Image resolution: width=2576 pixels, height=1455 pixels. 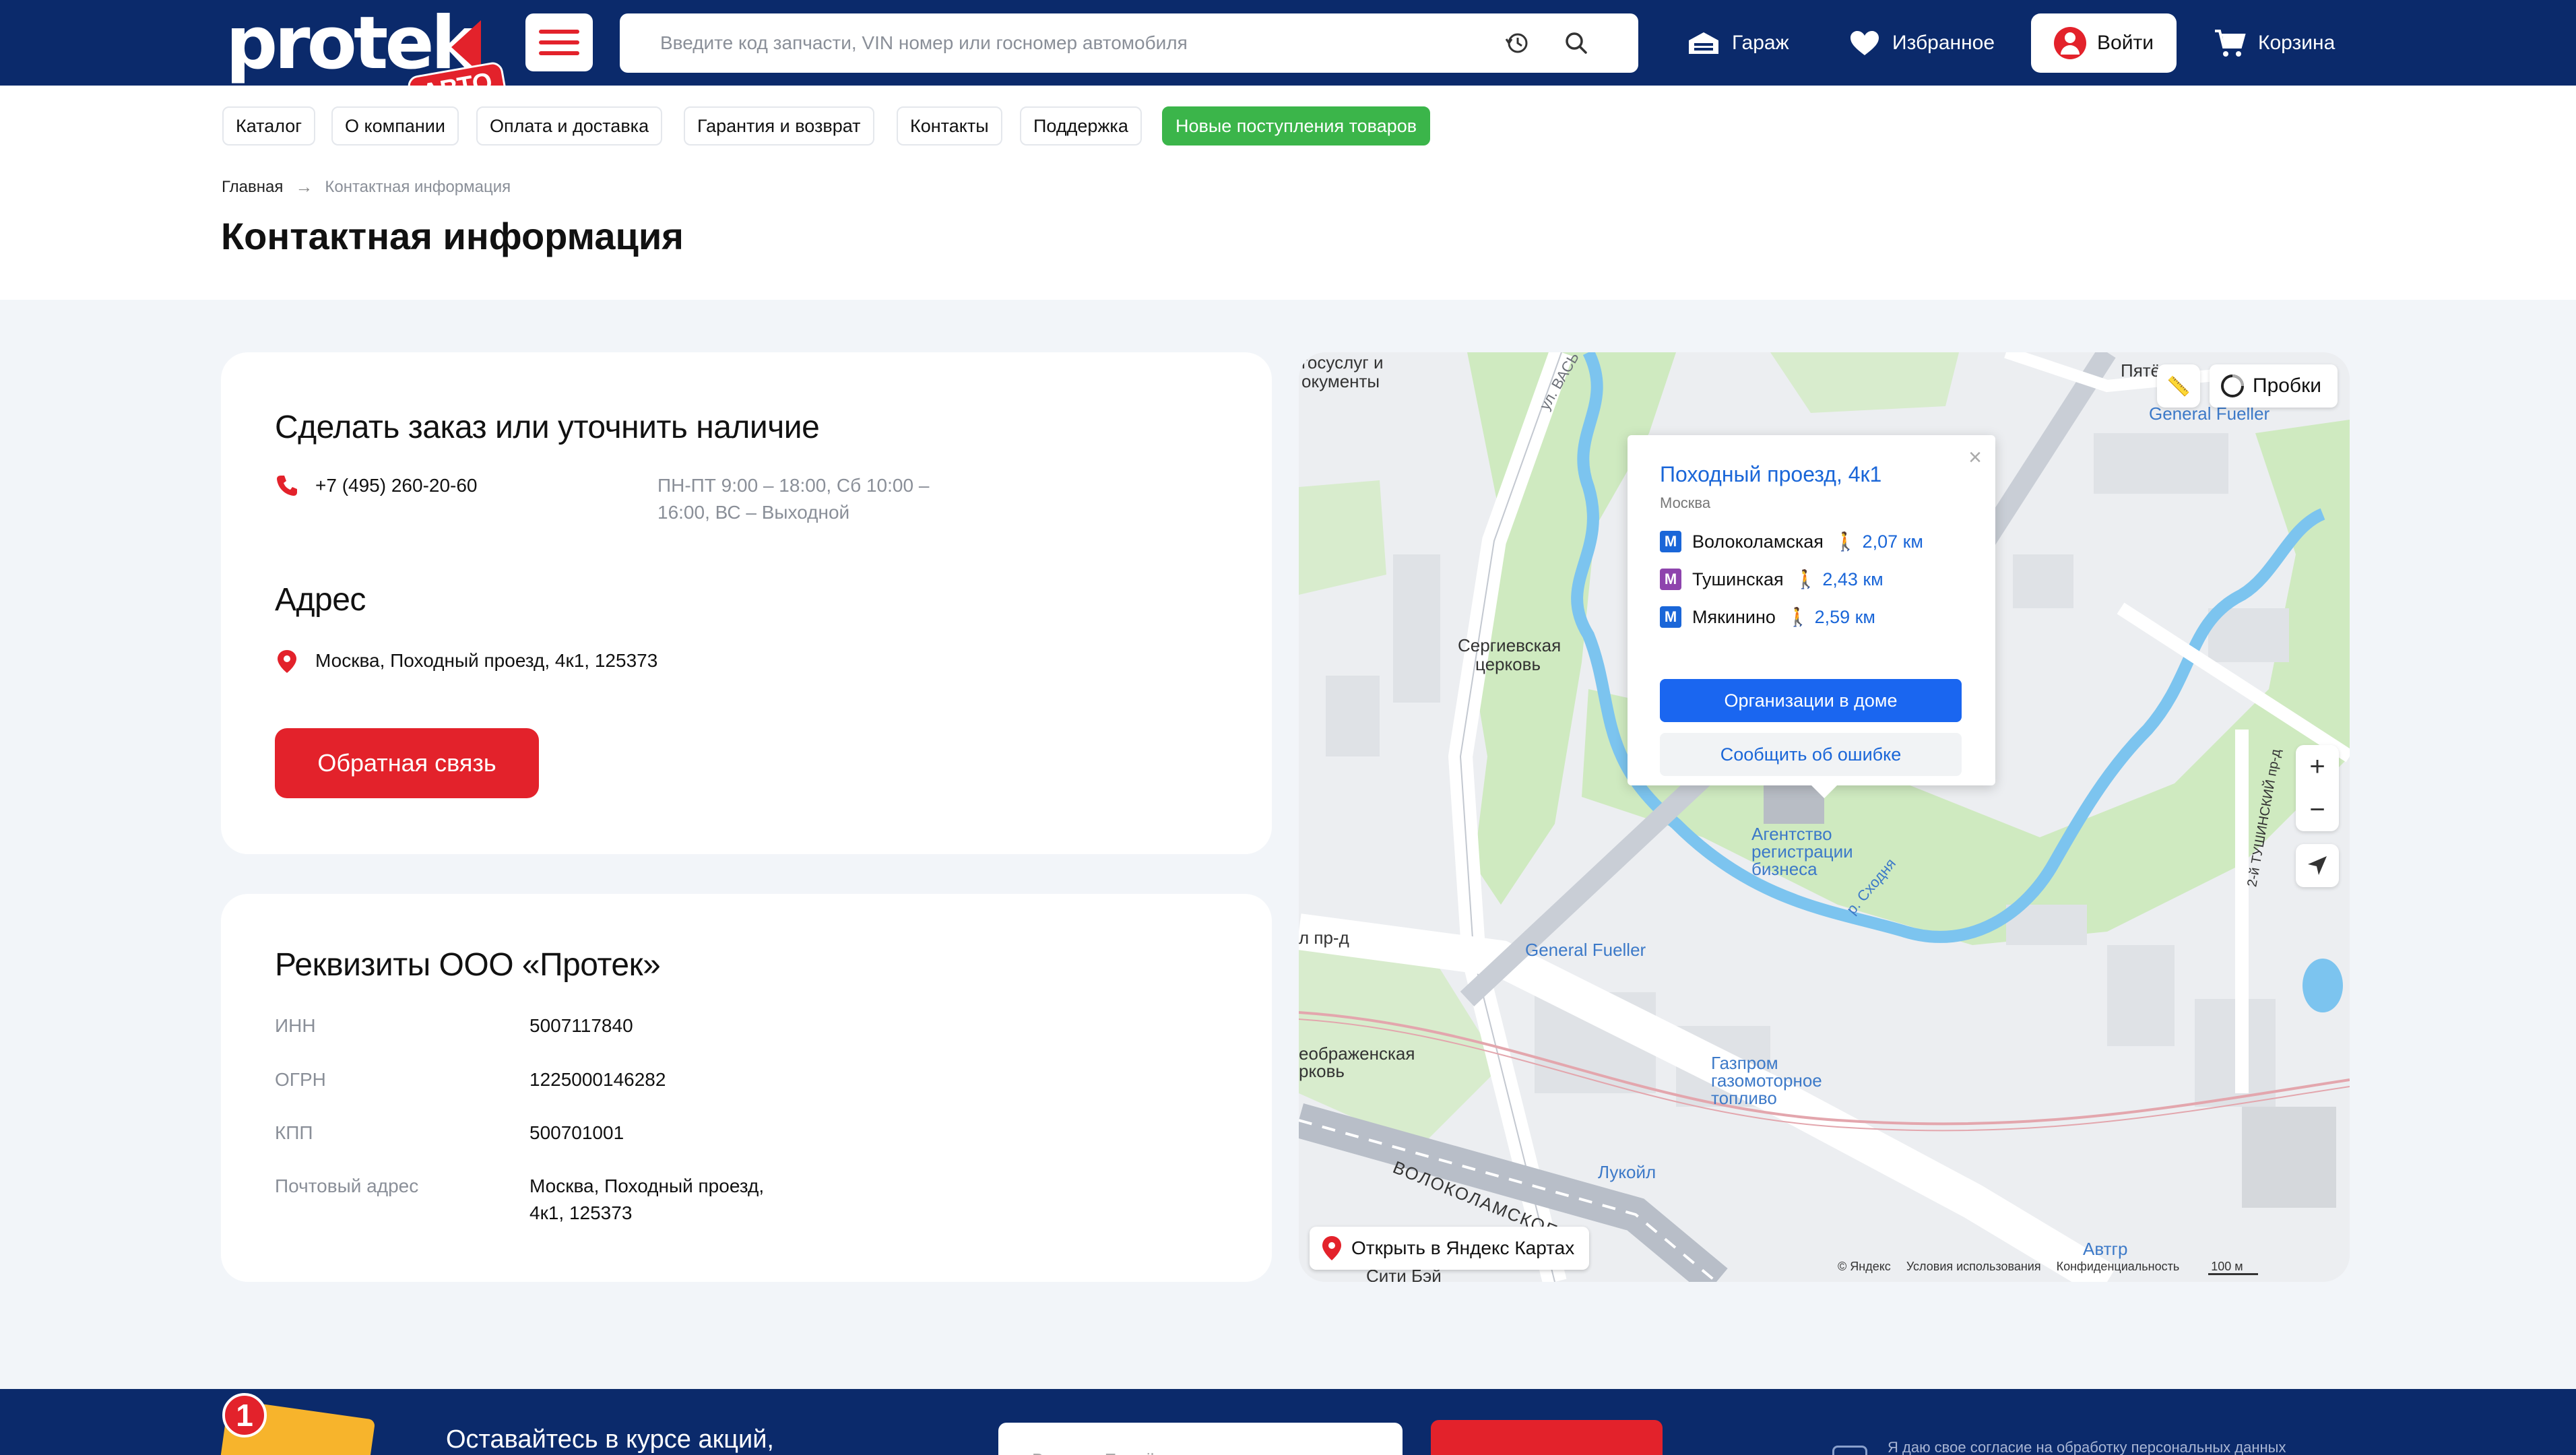 What do you see at coordinates (1975, 458) in the screenshot?
I see `close-icon: ×` at bounding box center [1975, 458].